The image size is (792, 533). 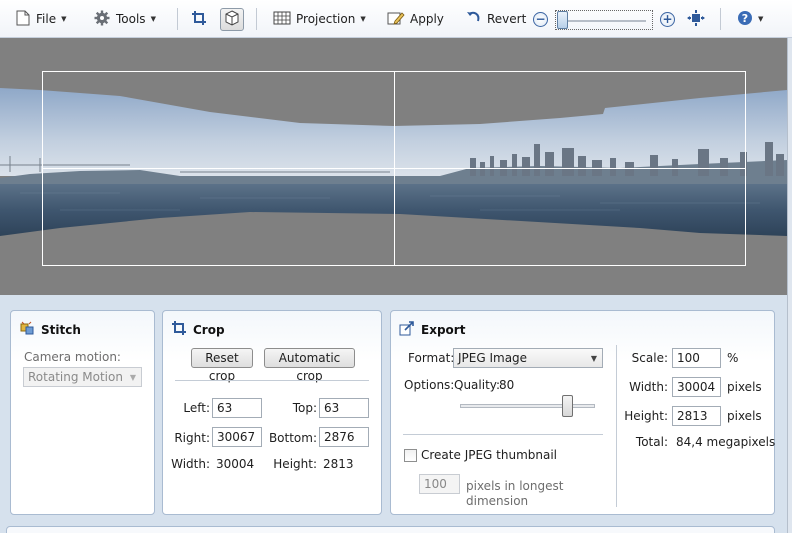 I want to click on zoom-slider-track, so click(x=604, y=21).